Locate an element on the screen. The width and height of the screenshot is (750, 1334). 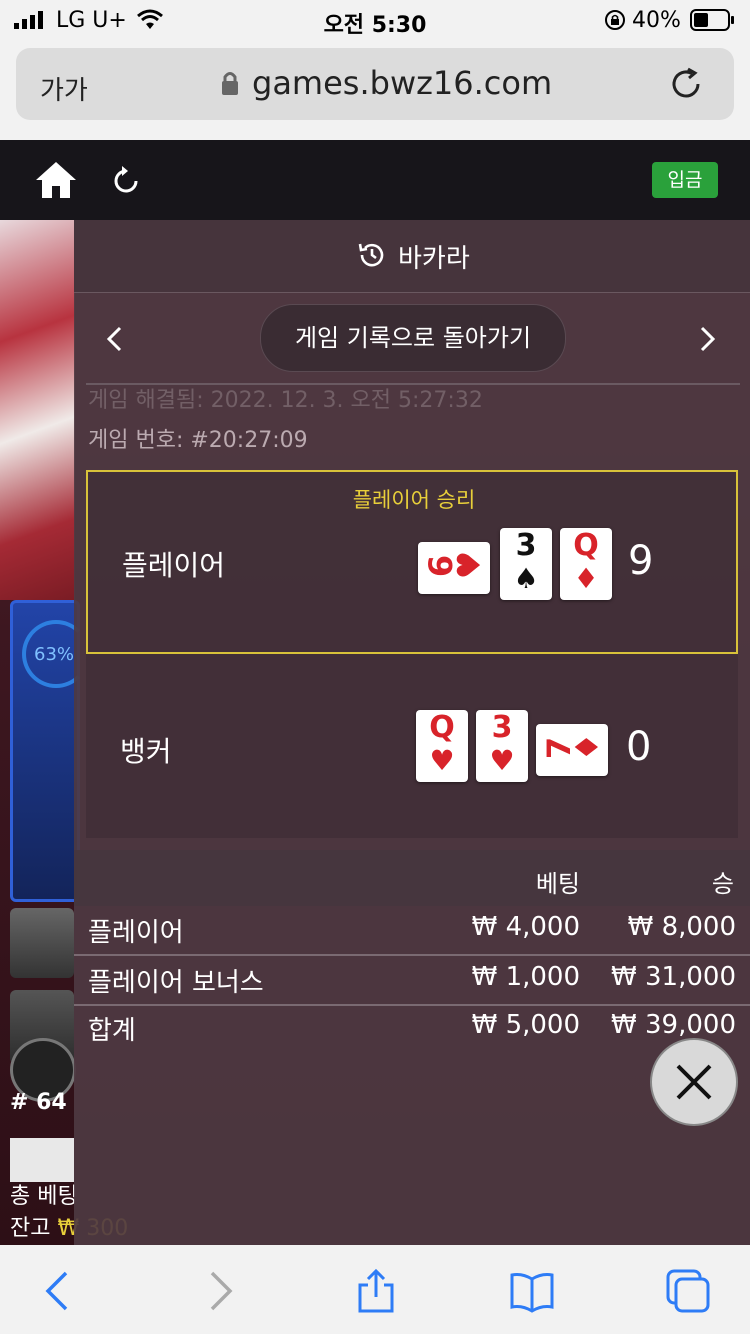
result-banner: 플레이어 승리 is located at coordinates (414, 500).